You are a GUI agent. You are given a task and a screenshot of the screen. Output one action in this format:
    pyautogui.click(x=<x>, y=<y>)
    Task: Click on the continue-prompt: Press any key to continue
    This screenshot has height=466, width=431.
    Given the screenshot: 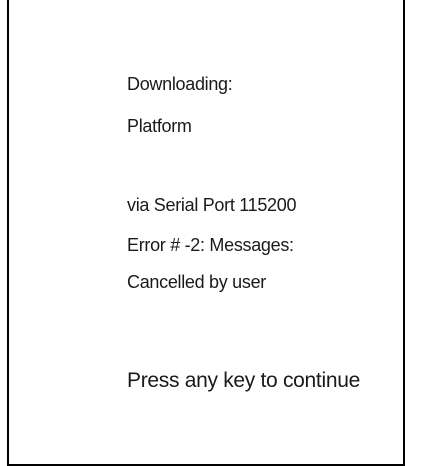 What is the action you would take?
    pyautogui.click(x=243, y=381)
    